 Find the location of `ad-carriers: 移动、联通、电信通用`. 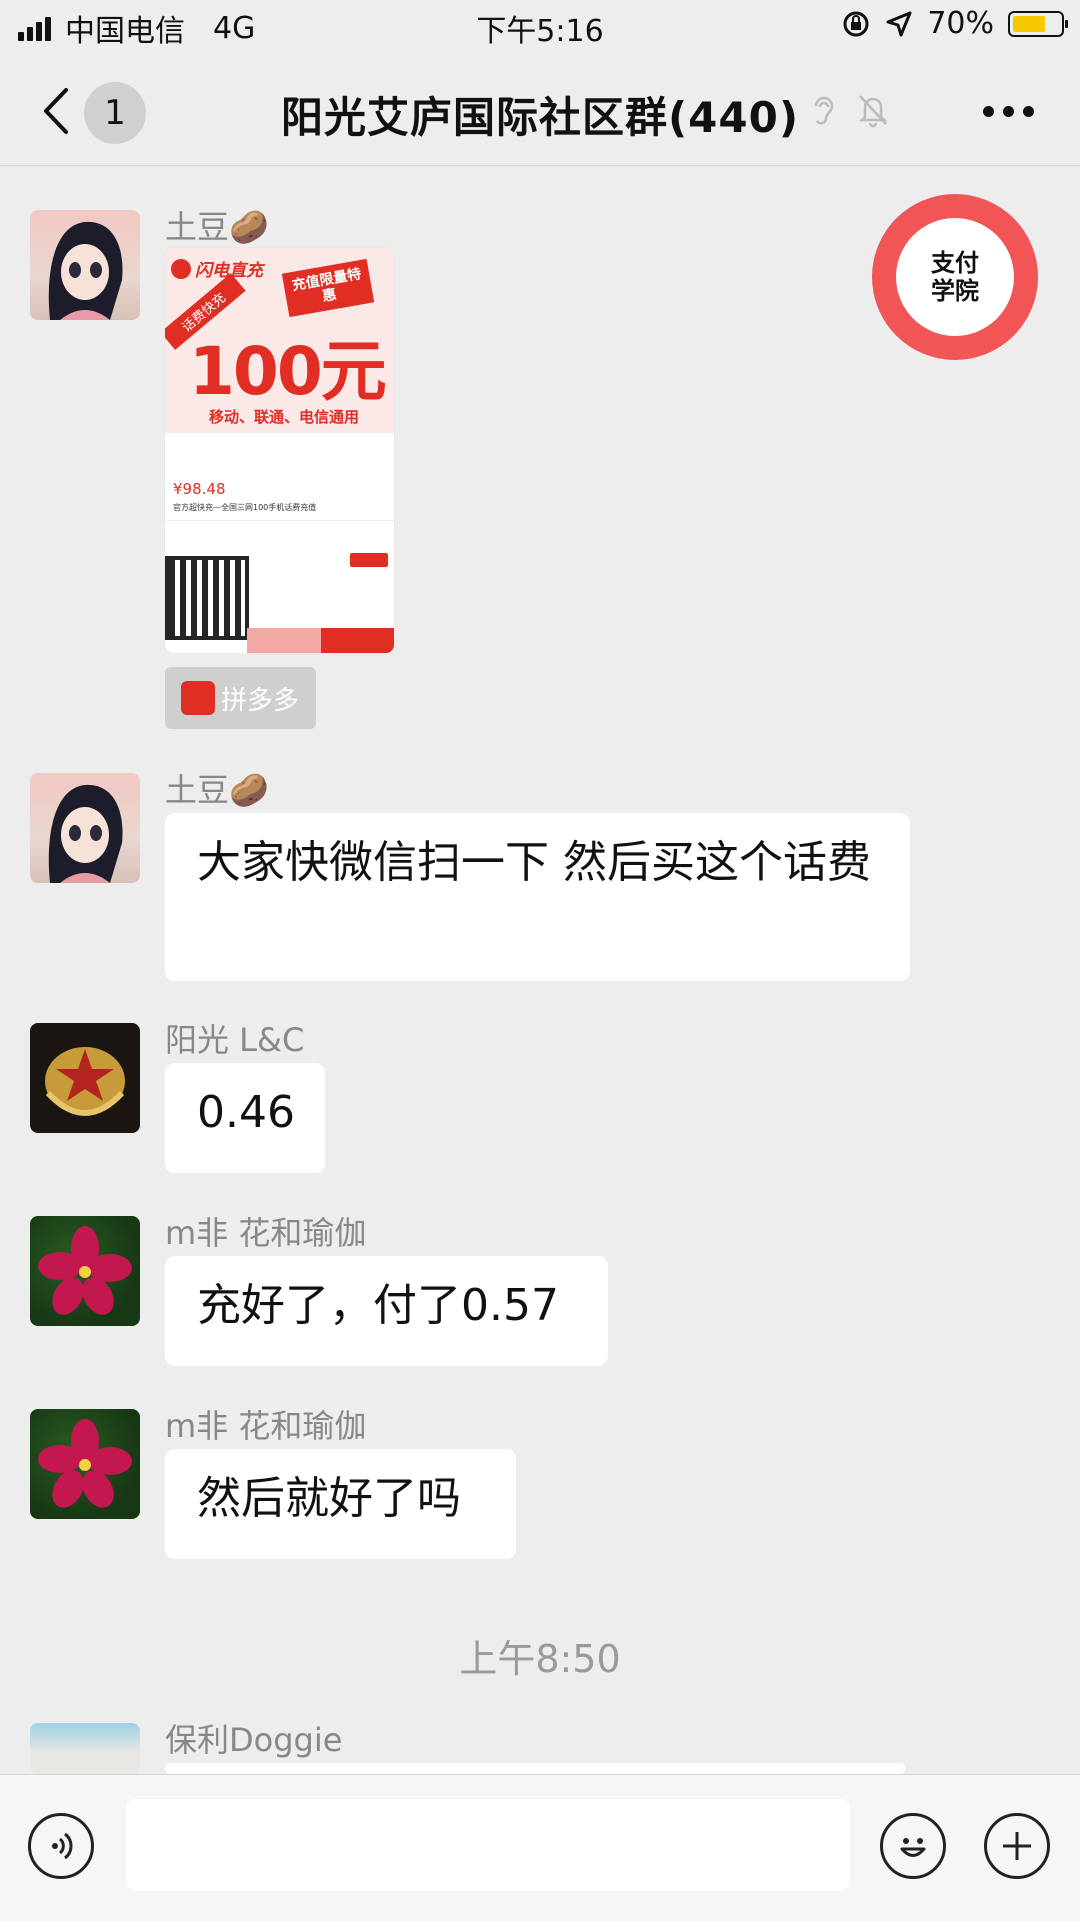

ad-carriers: 移动、联通、电信通用 is located at coordinates (284, 417).